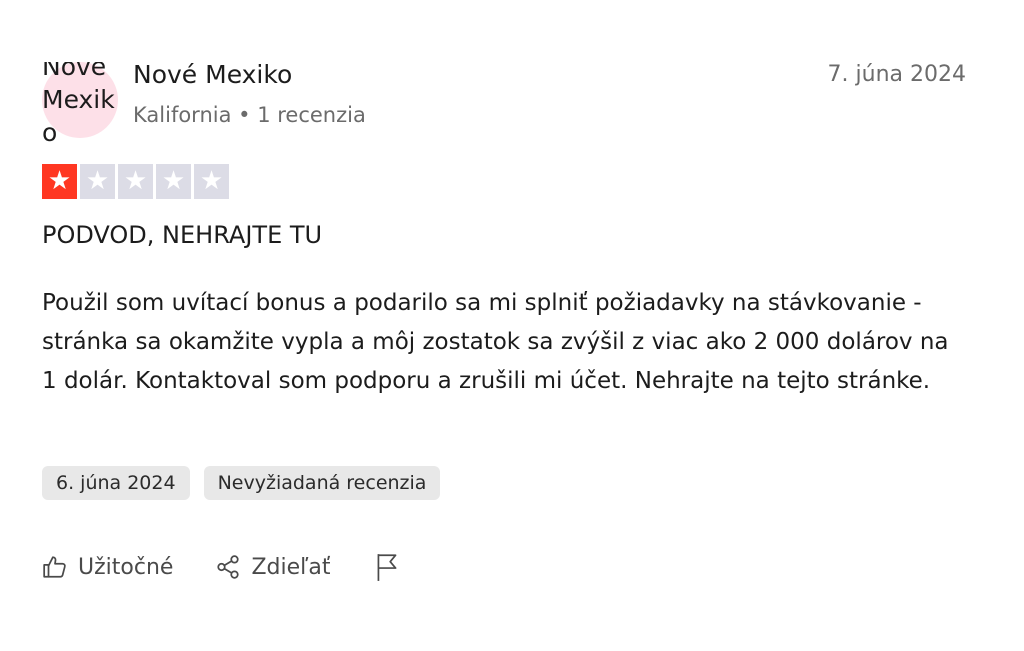  Describe the element at coordinates (896, 74) in the screenshot. I see `review-date: 7. júna 2024` at that location.